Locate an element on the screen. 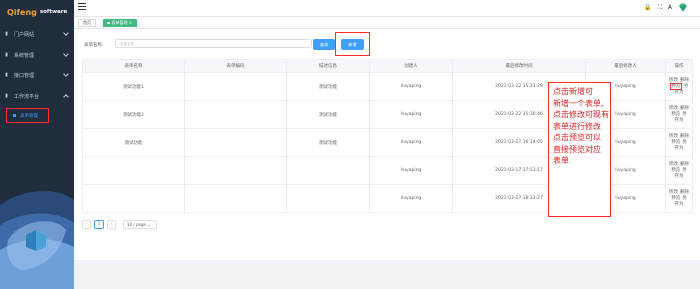 The width and height of the screenshot is (700, 289). fullscreen-icon: ⛶ is located at coordinates (660, 7).